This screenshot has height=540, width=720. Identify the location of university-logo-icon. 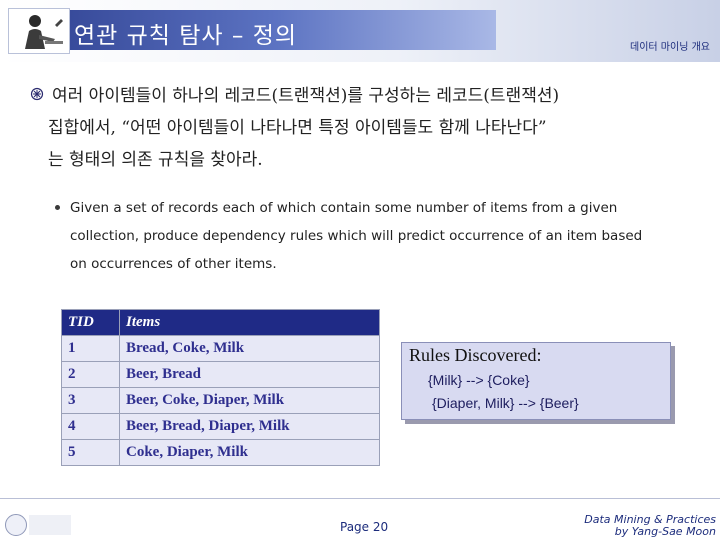
(50, 525).